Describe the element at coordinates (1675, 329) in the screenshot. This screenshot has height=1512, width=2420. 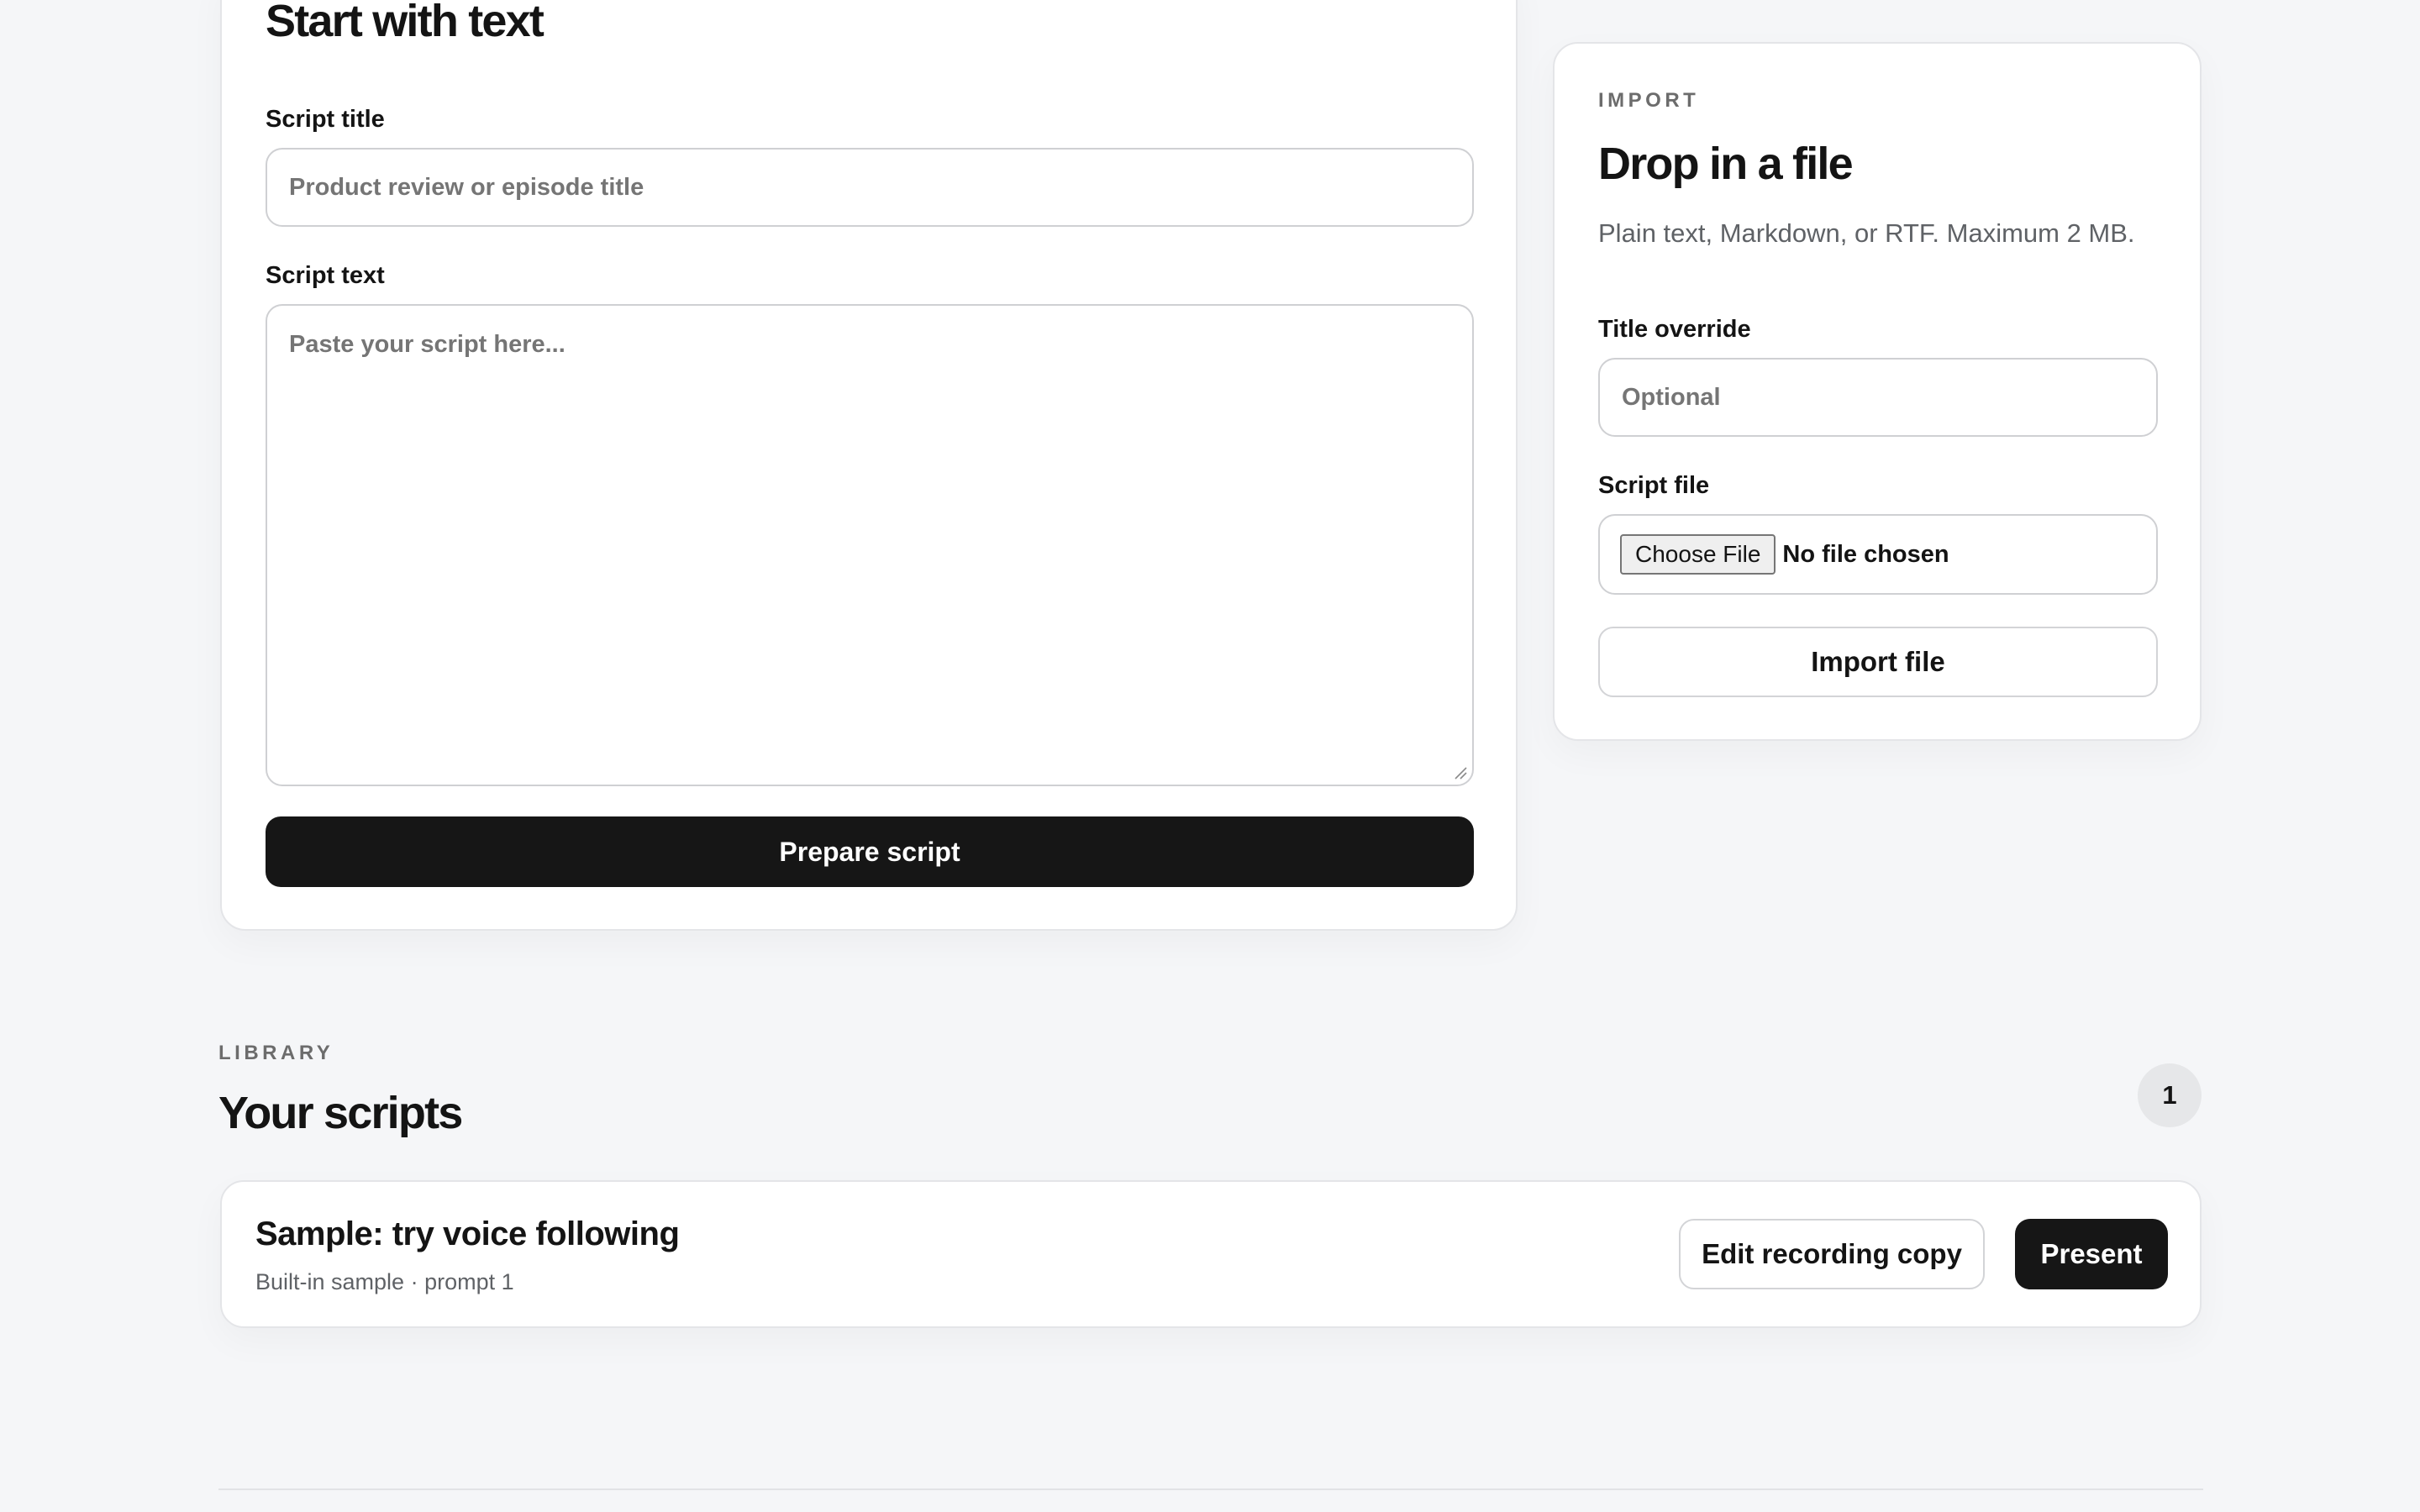
I see `title-override-label: Title override` at that location.